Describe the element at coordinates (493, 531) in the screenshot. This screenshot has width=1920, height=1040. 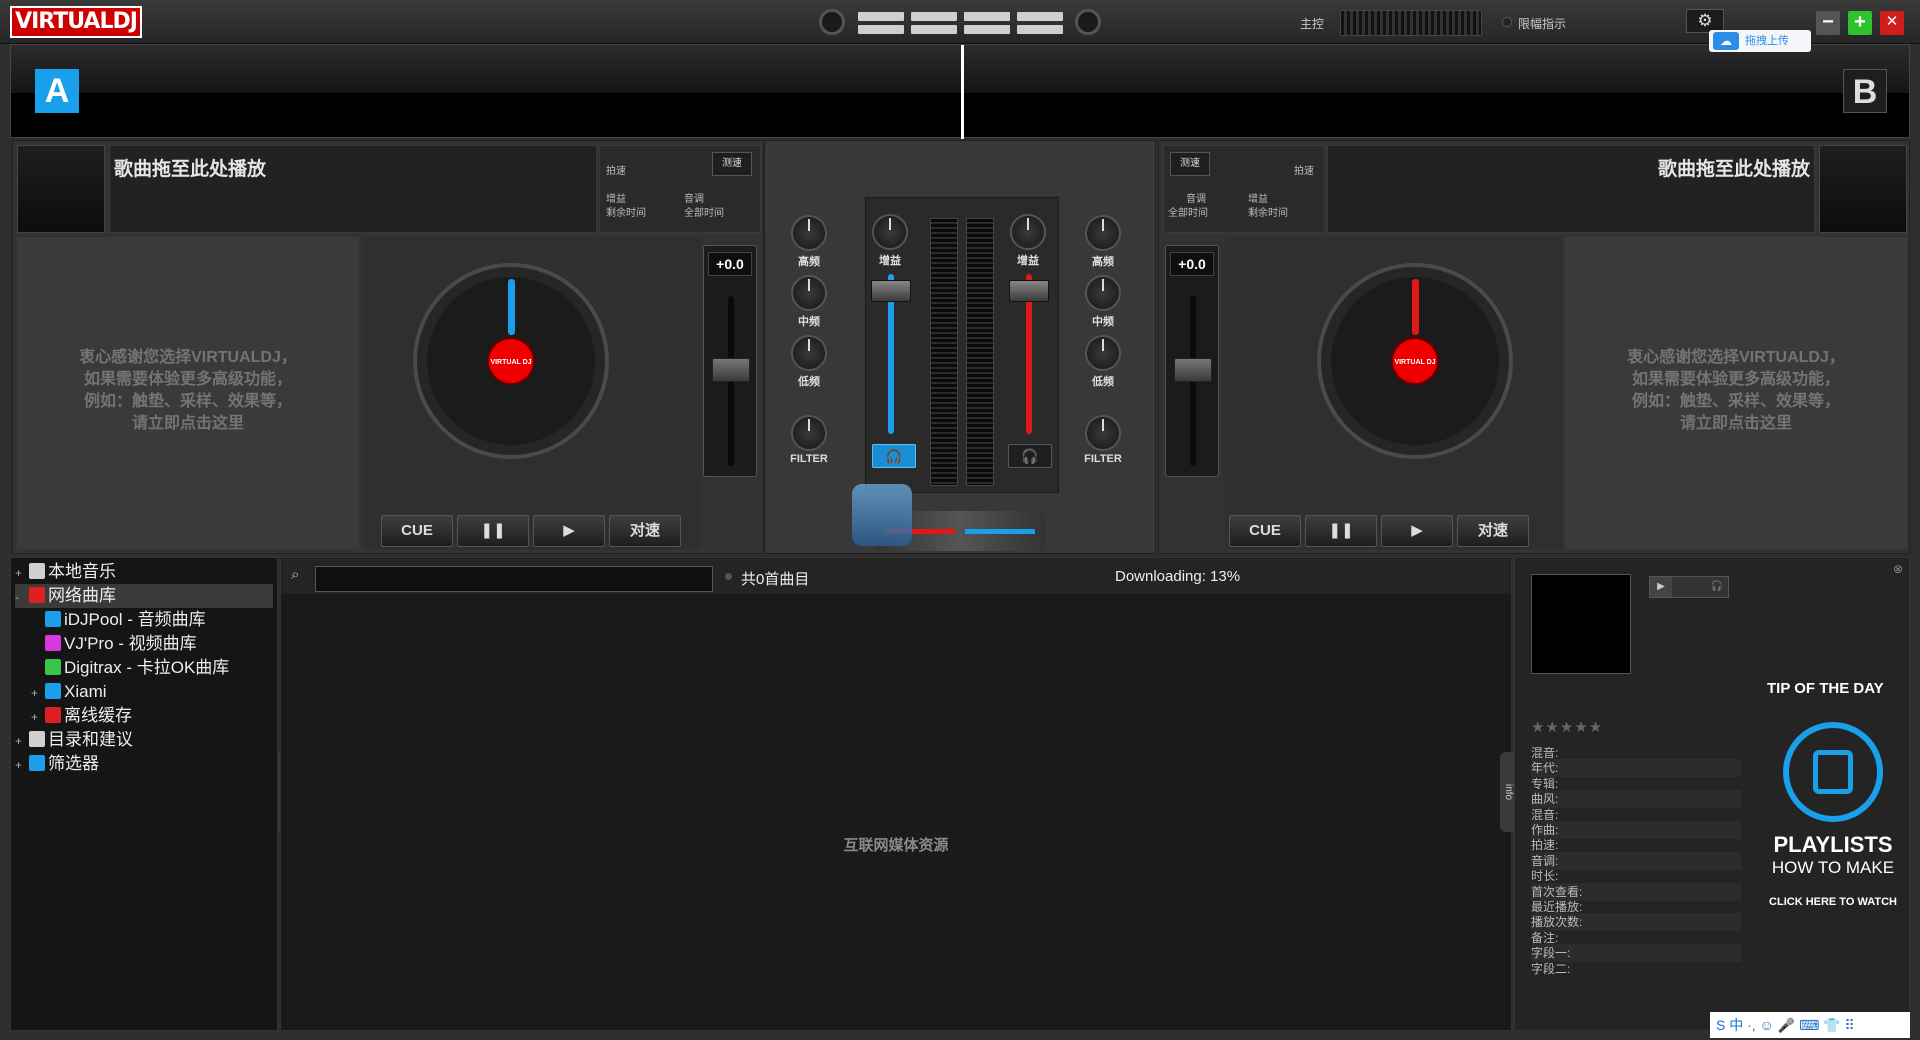
I see `deck-a-pause-button: ❚❚` at that location.